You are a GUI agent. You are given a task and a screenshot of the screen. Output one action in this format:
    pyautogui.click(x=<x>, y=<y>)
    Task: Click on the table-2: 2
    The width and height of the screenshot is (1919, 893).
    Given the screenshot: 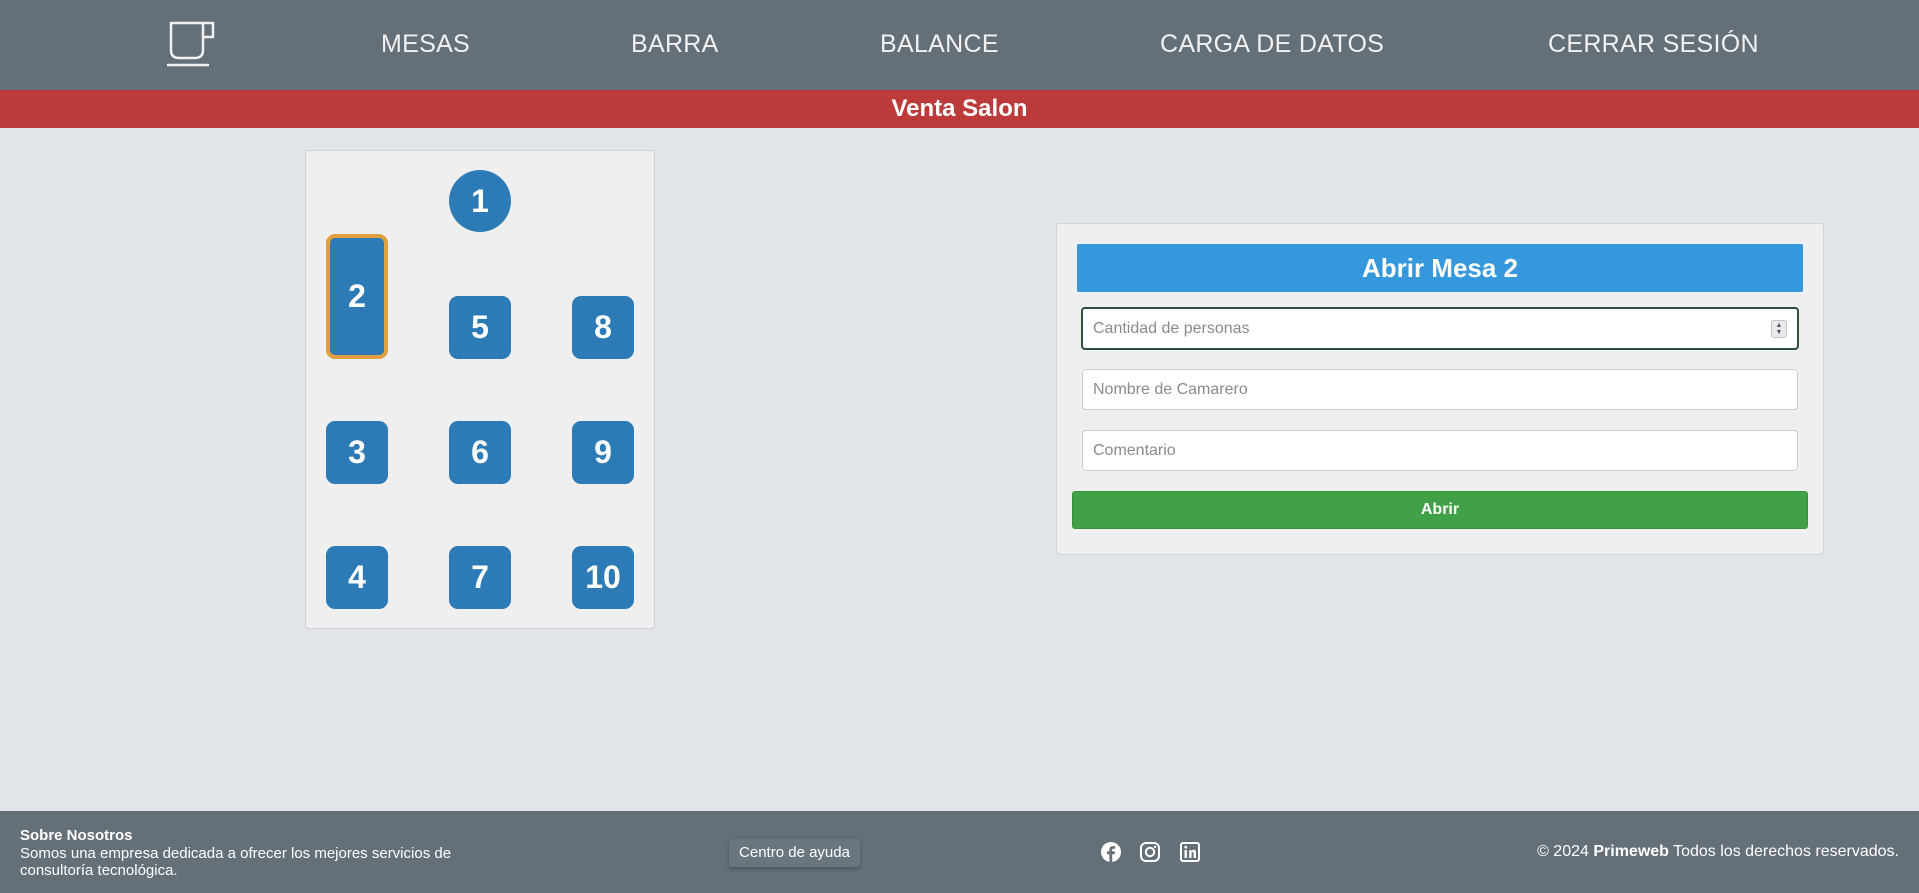 What is the action you would take?
    pyautogui.click(x=357, y=296)
    